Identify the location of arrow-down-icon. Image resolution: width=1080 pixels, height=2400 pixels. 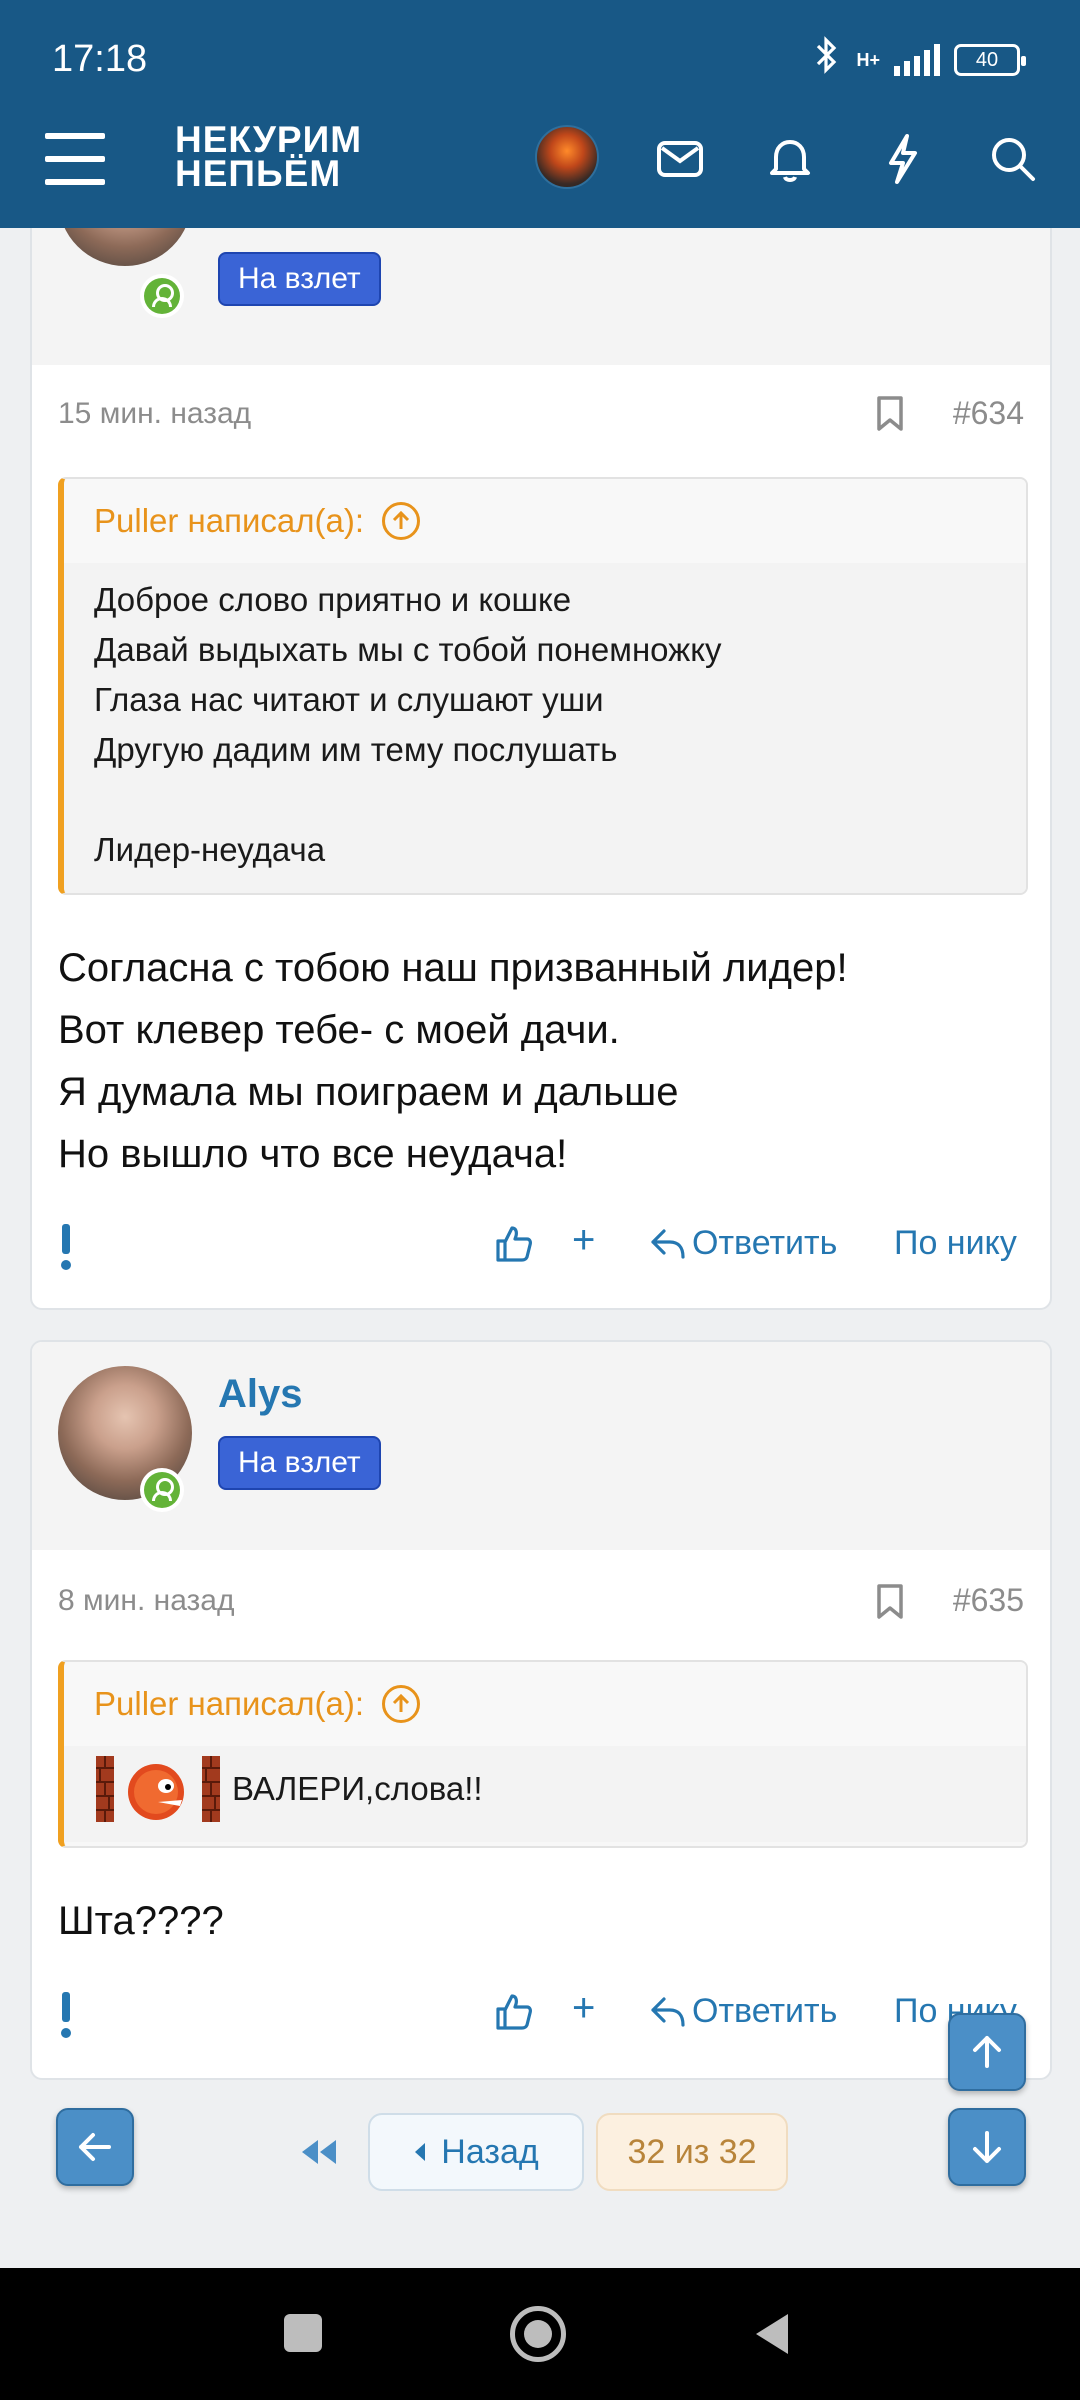
(987, 2147).